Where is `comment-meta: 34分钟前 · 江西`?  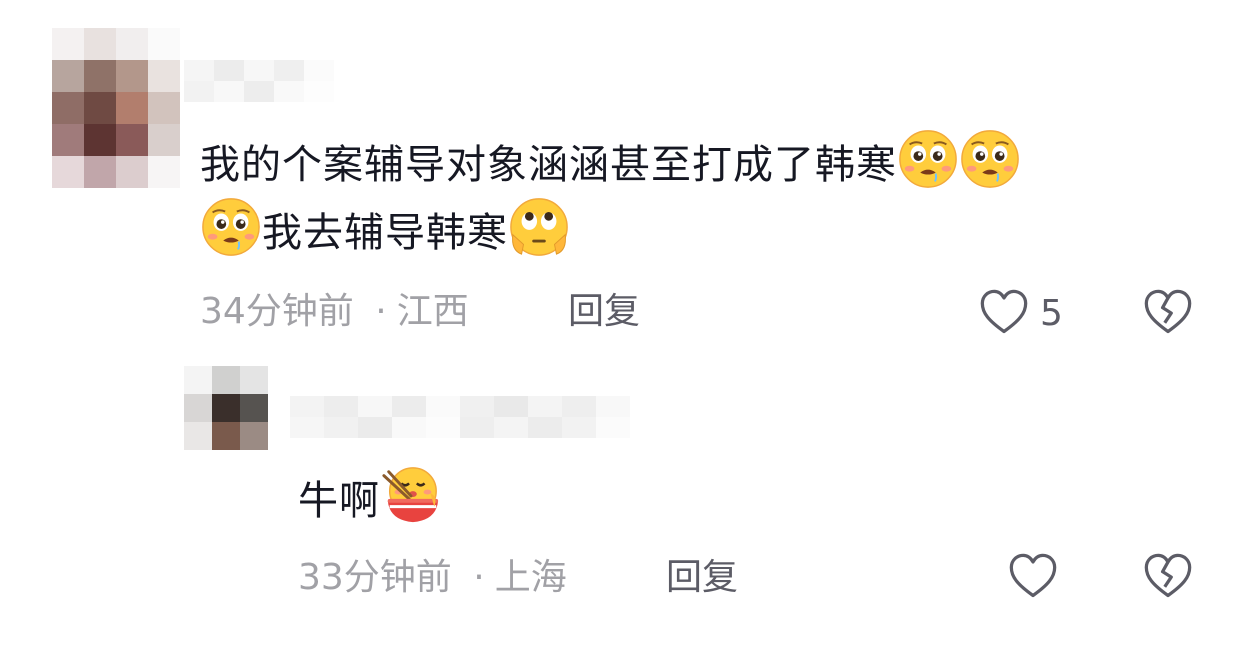
comment-meta: 34分钟前 · 江西 is located at coordinates (334, 312).